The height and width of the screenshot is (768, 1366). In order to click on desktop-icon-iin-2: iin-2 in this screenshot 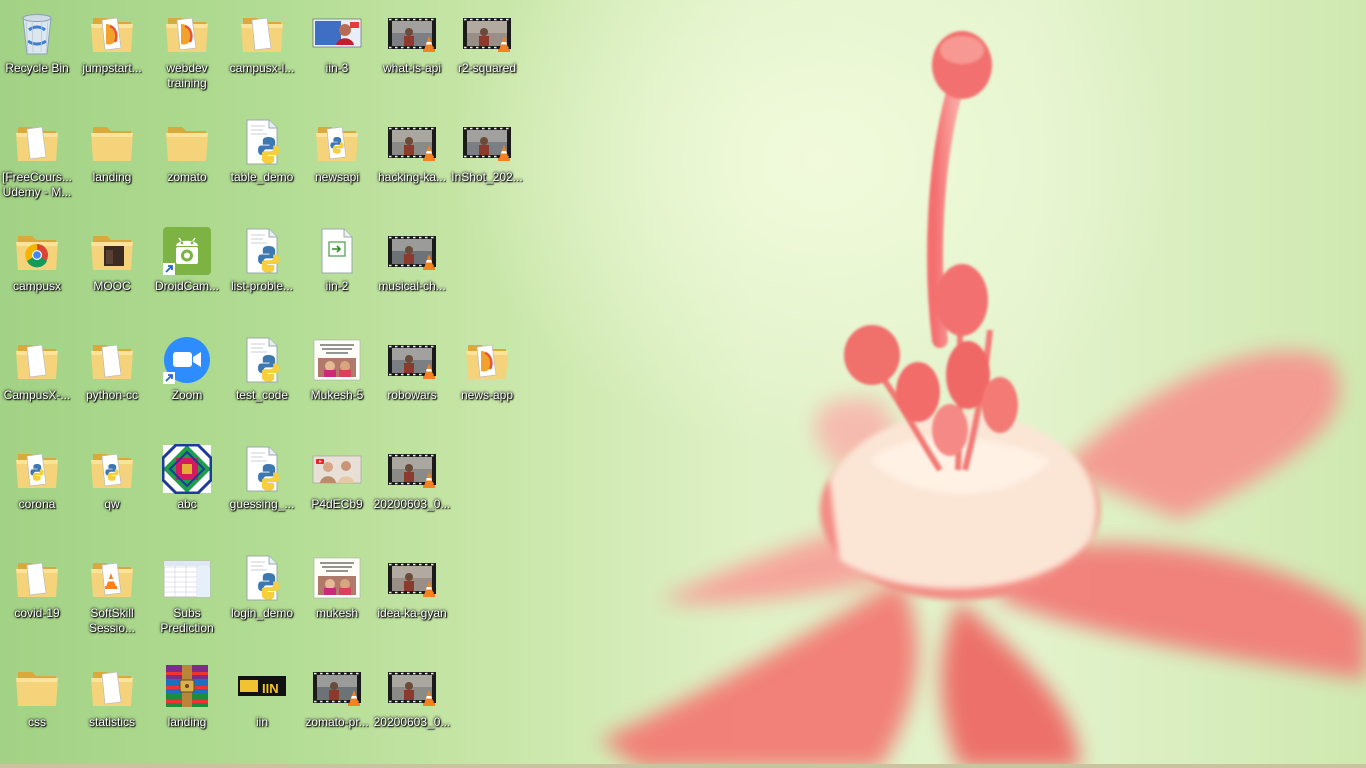, I will do `click(337, 272)`.